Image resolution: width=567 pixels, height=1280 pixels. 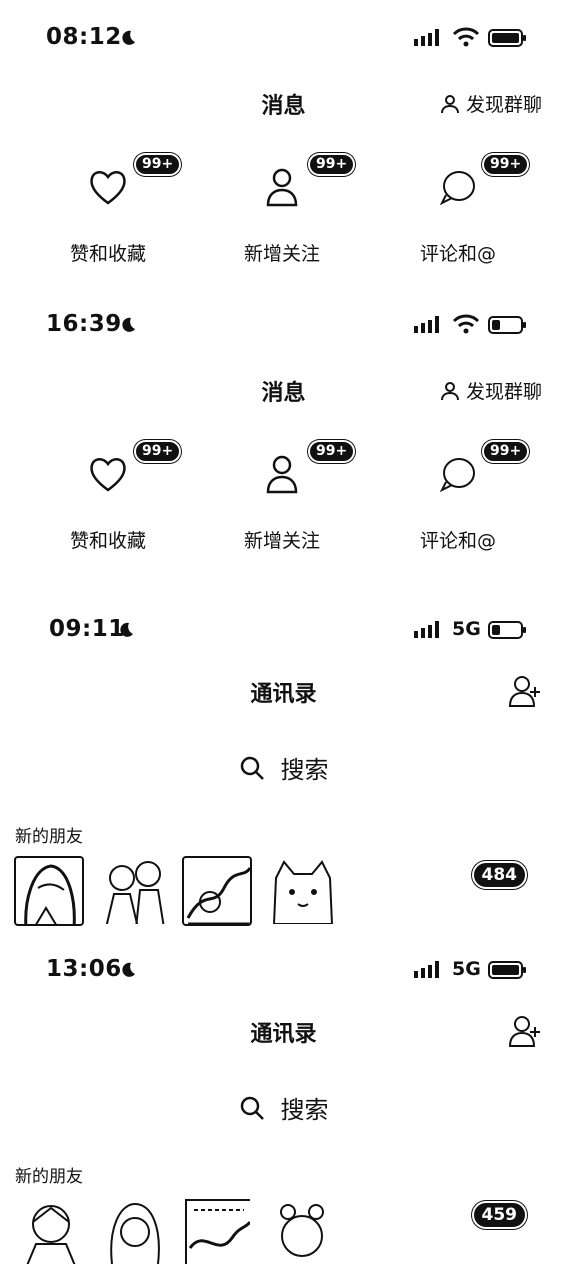 What do you see at coordinates (283, 630) in the screenshot?
I see `status-bar: 09:11 5G` at bounding box center [283, 630].